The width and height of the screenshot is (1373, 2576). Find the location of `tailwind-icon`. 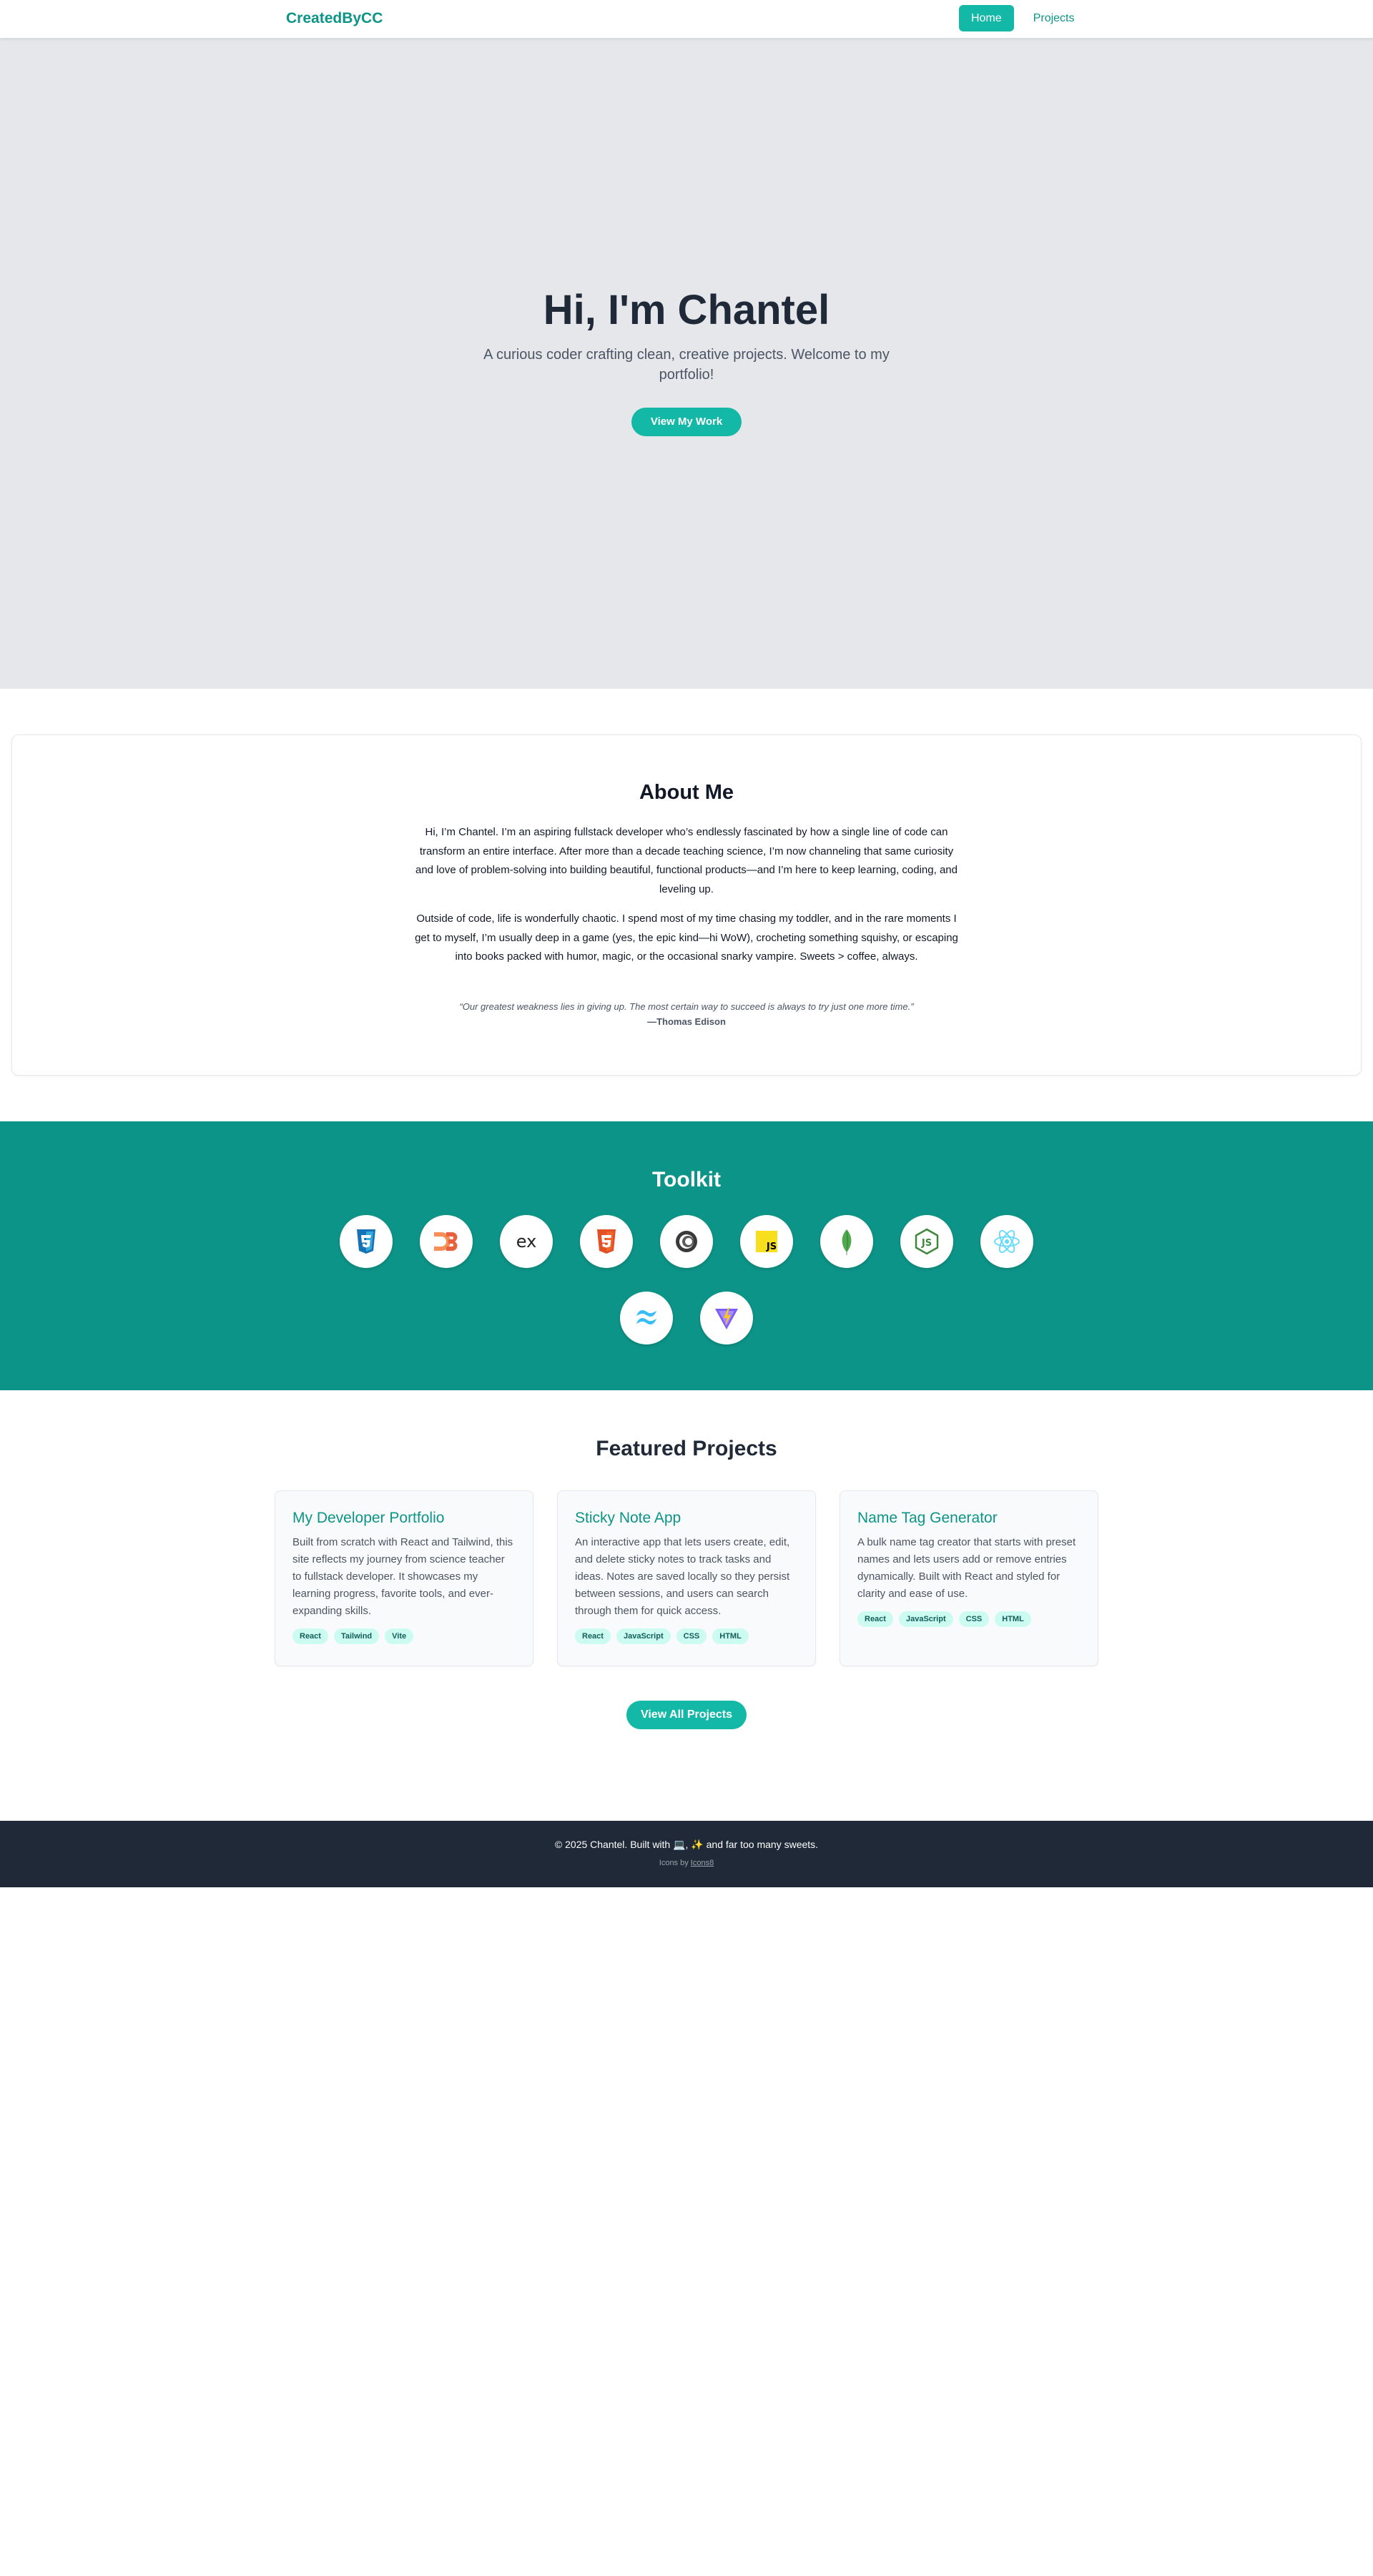

tailwind-icon is located at coordinates (646, 1318).